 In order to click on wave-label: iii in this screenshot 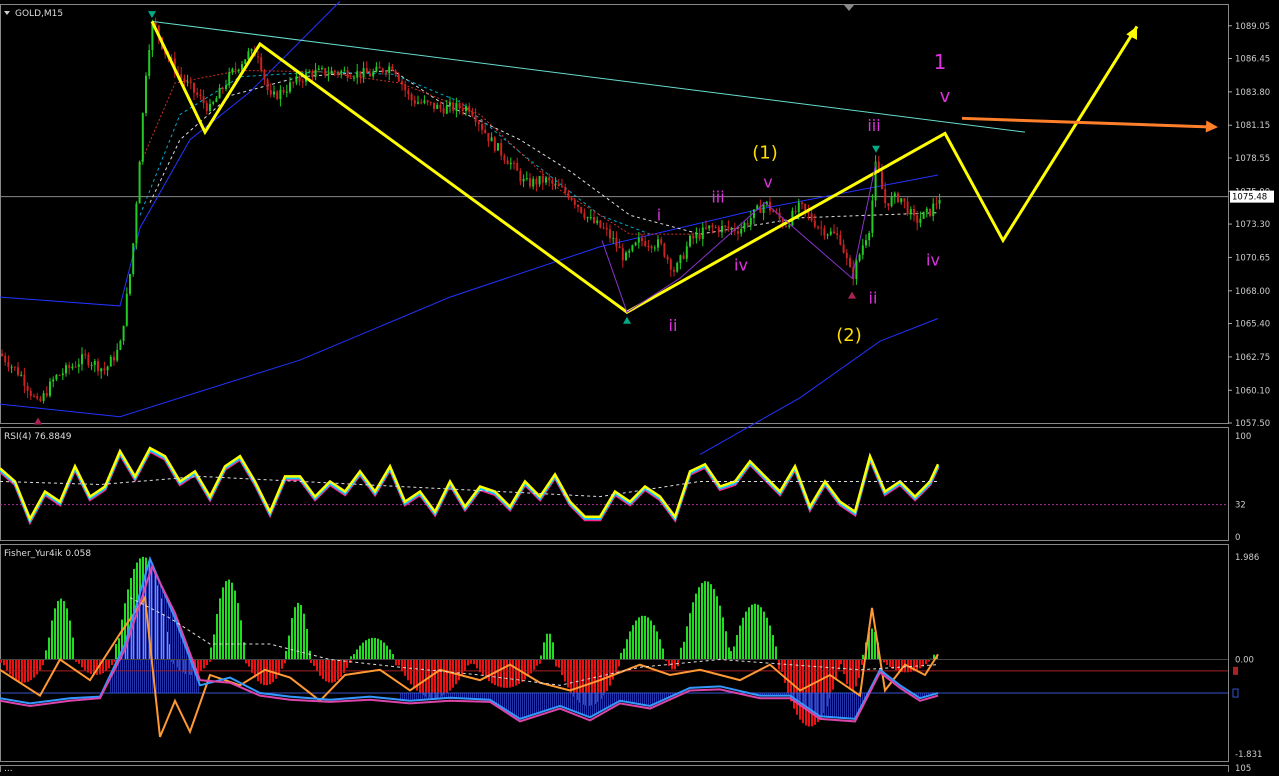, I will do `click(873, 125)`.